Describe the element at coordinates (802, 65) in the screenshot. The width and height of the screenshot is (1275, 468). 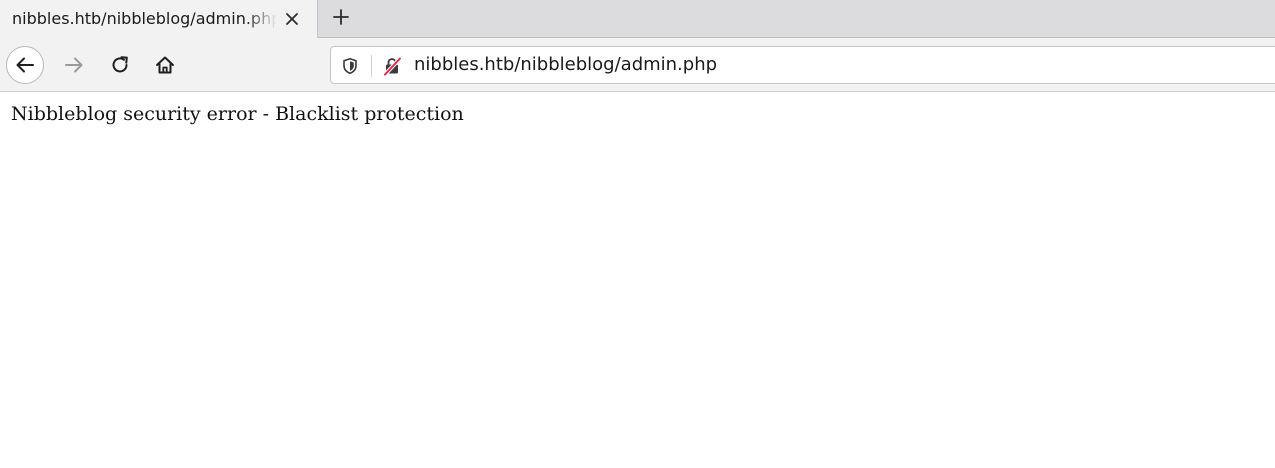
I see `url-bar: nibbles.htb/nibbleblog/admin.php` at that location.